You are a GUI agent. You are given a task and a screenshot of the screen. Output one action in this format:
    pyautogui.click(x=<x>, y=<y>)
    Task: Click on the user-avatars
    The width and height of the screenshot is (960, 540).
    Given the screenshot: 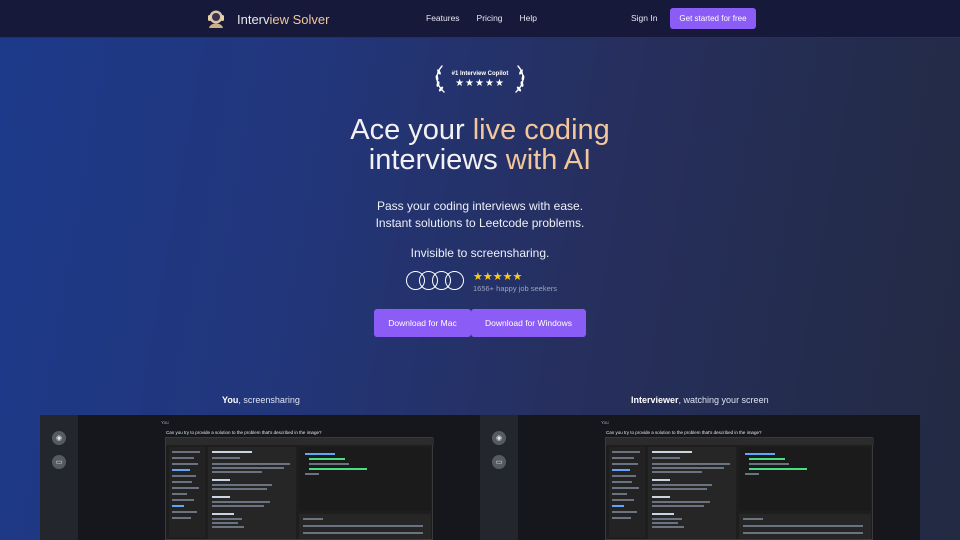 What is the action you would take?
    pyautogui.click(x=436, y=281)
    